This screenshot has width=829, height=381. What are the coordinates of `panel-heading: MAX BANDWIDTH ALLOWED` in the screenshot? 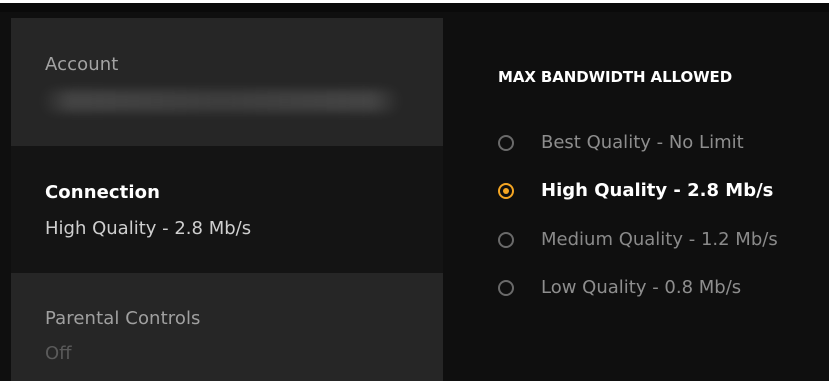 It's located at (615, 77).